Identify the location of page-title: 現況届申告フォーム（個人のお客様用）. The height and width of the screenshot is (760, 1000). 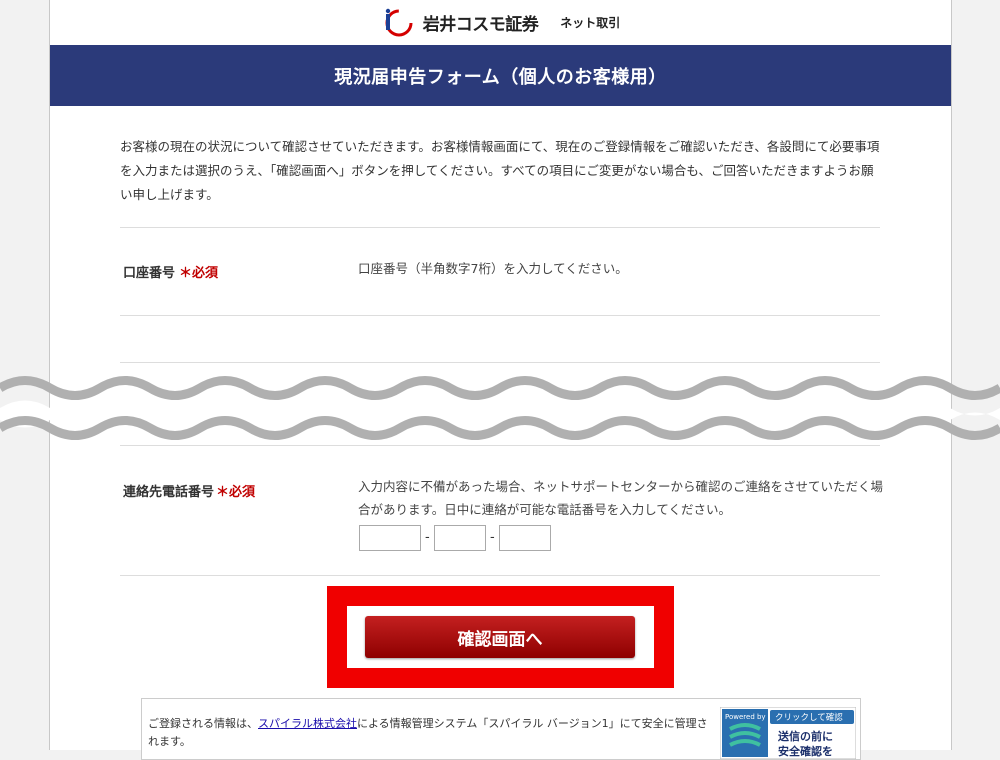
(500, 77).